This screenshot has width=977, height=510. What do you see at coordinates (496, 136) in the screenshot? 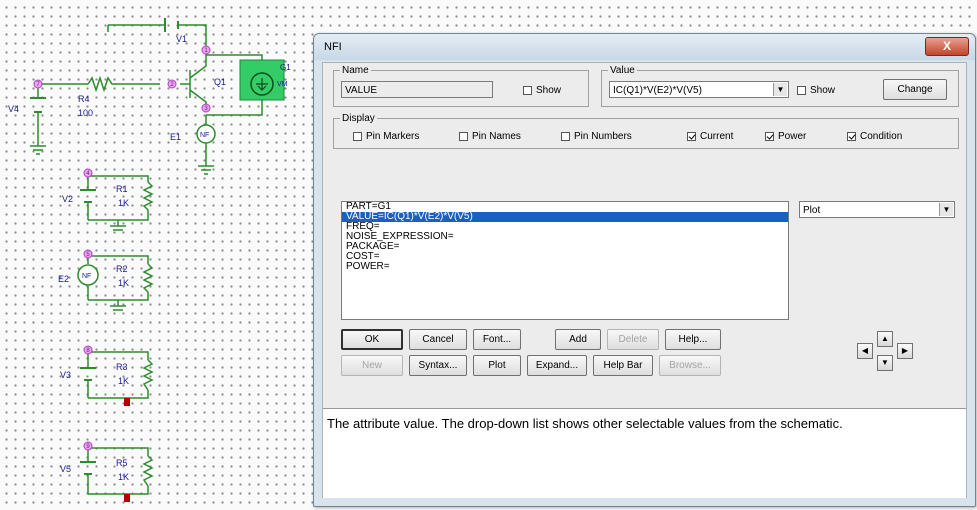
I see `pin-names-label: Pin Names` at bounding box center [496, 136].